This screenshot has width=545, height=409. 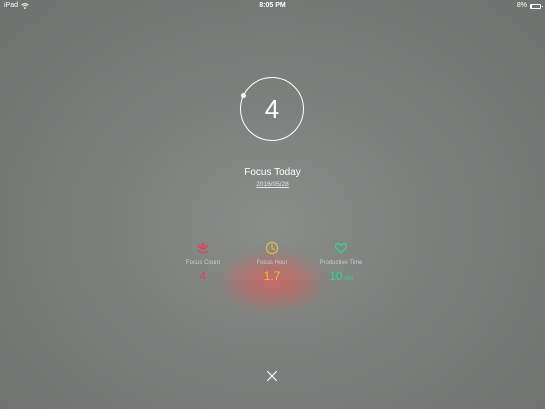 I want to click on focus-title: Focus Today, so click(x=272, y=172).